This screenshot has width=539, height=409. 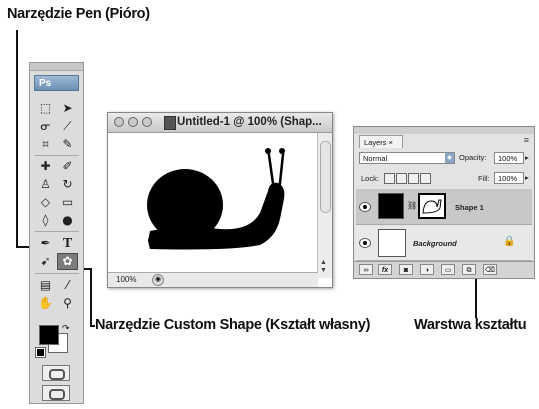 What do you see at coordinates (92, 326) in the screenshot?
I see `shape-callout-line-end` at bounding box center [92, 326].